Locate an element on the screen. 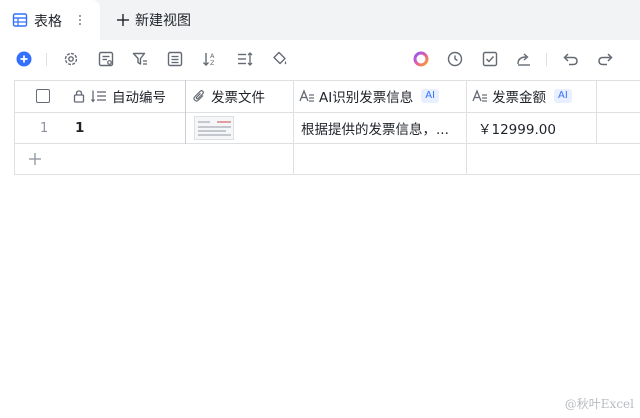  settings-button is located at coordinates (71, 59).